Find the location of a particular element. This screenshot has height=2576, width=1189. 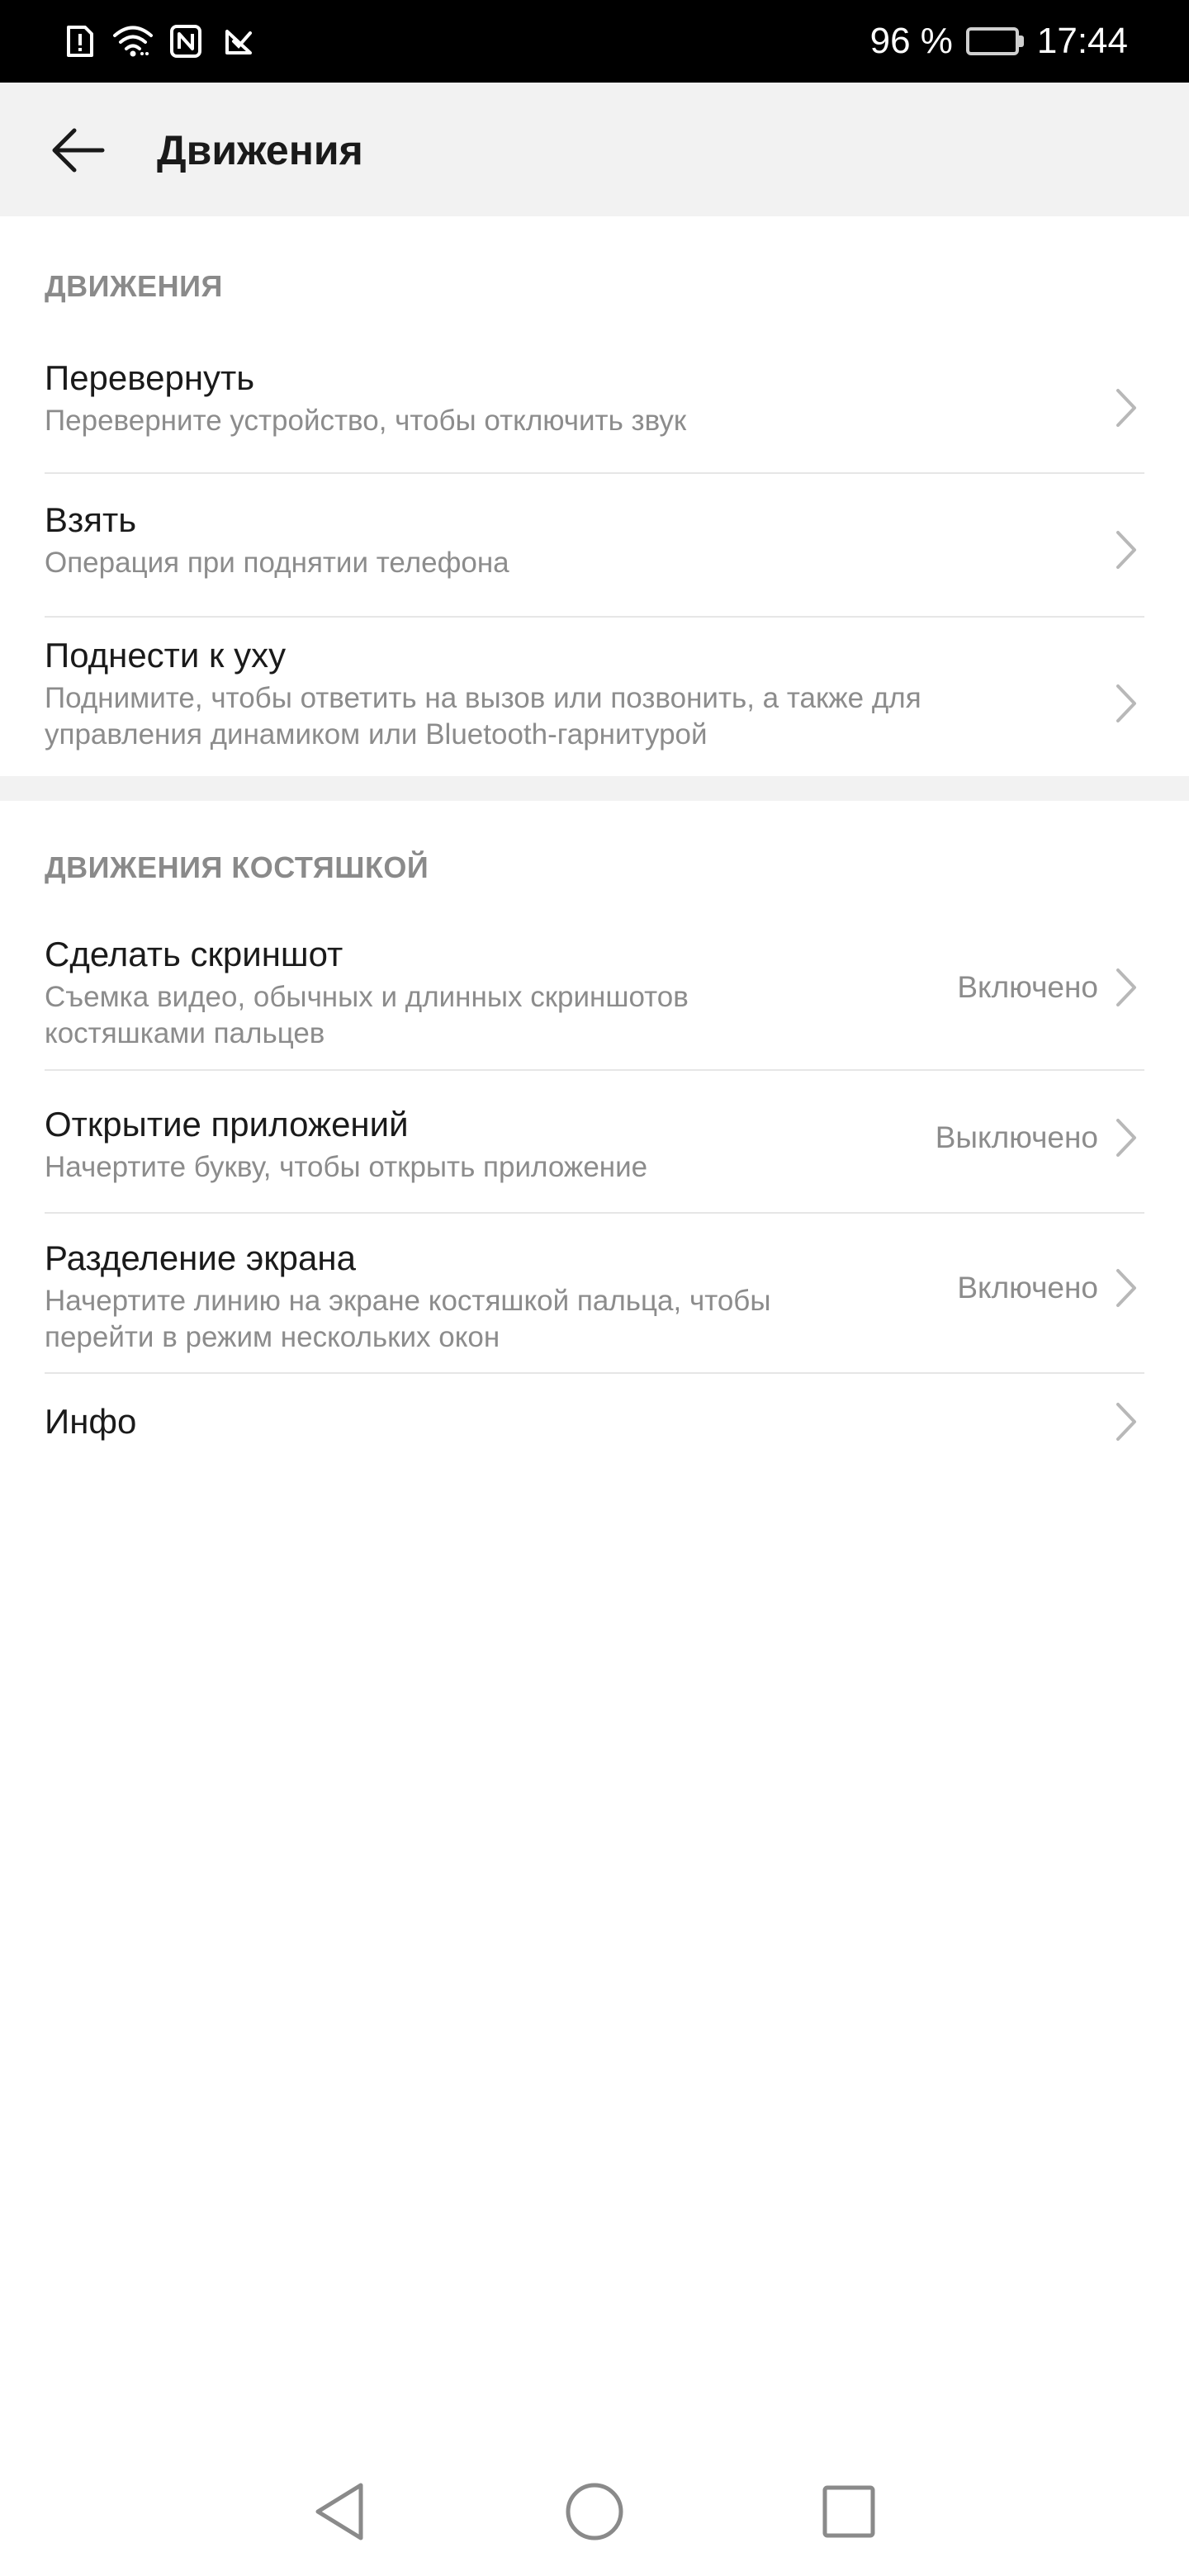

section-separator is located at coordinates (594, 788).